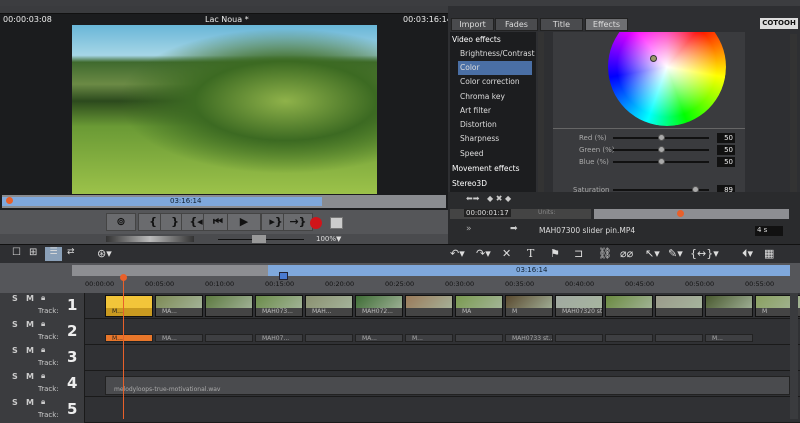  Describe the element at coordinates (476, 40) in the screenshot. I see `group-video-effects: Video effects` at that location.